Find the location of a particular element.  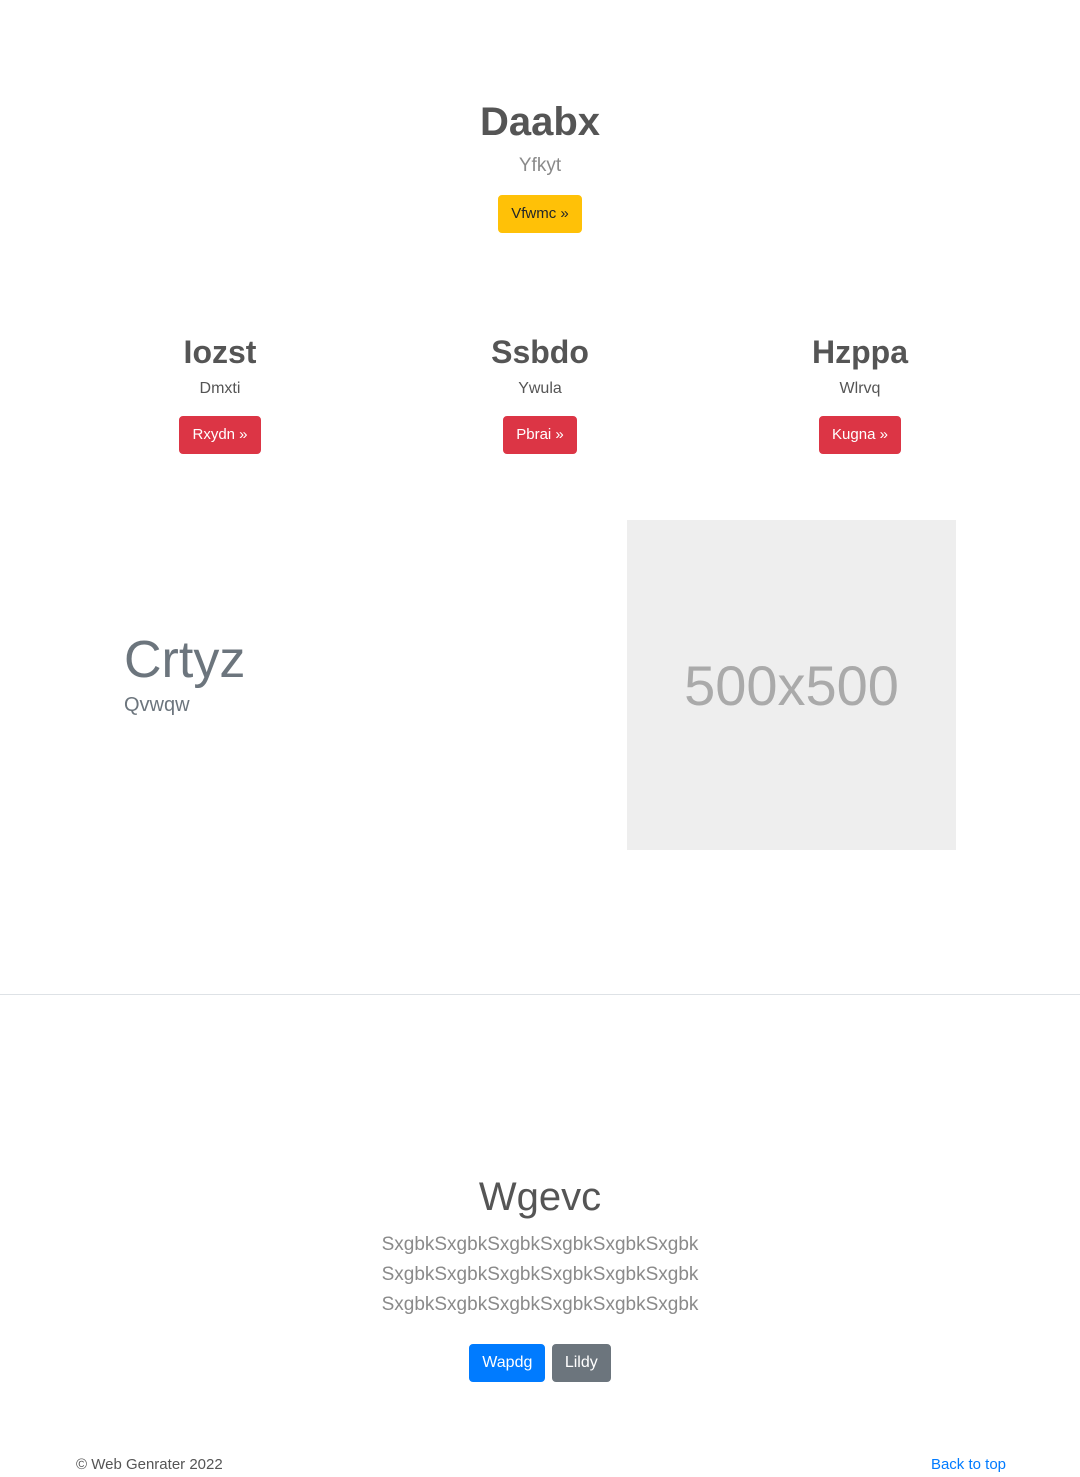

feature-title: Ssbdo is located at coordinates (540, 352).